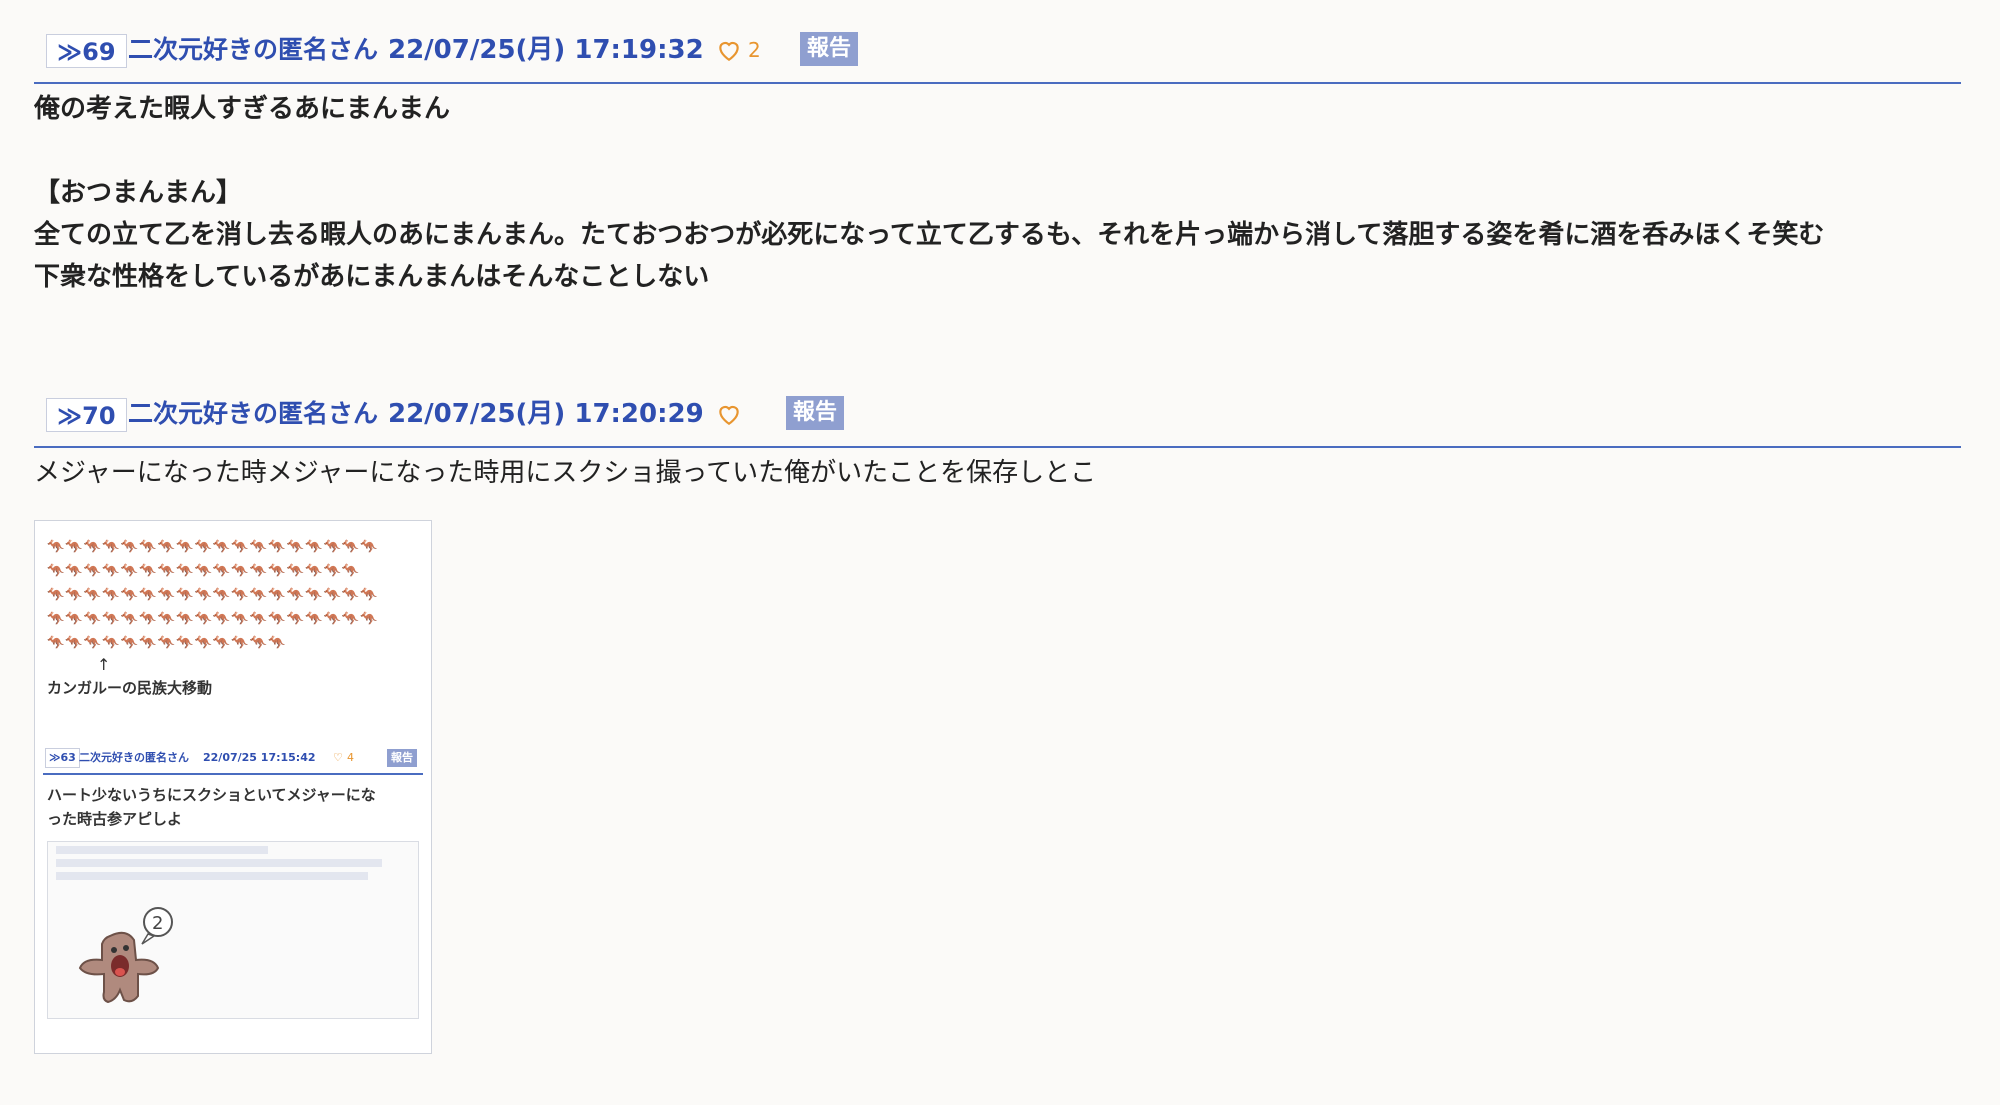  What do you see at coordinates (259, 757) in the screenshot?
I see `quoted-date: 22/07/25 17:15:42` at bounding box center [259, 757].